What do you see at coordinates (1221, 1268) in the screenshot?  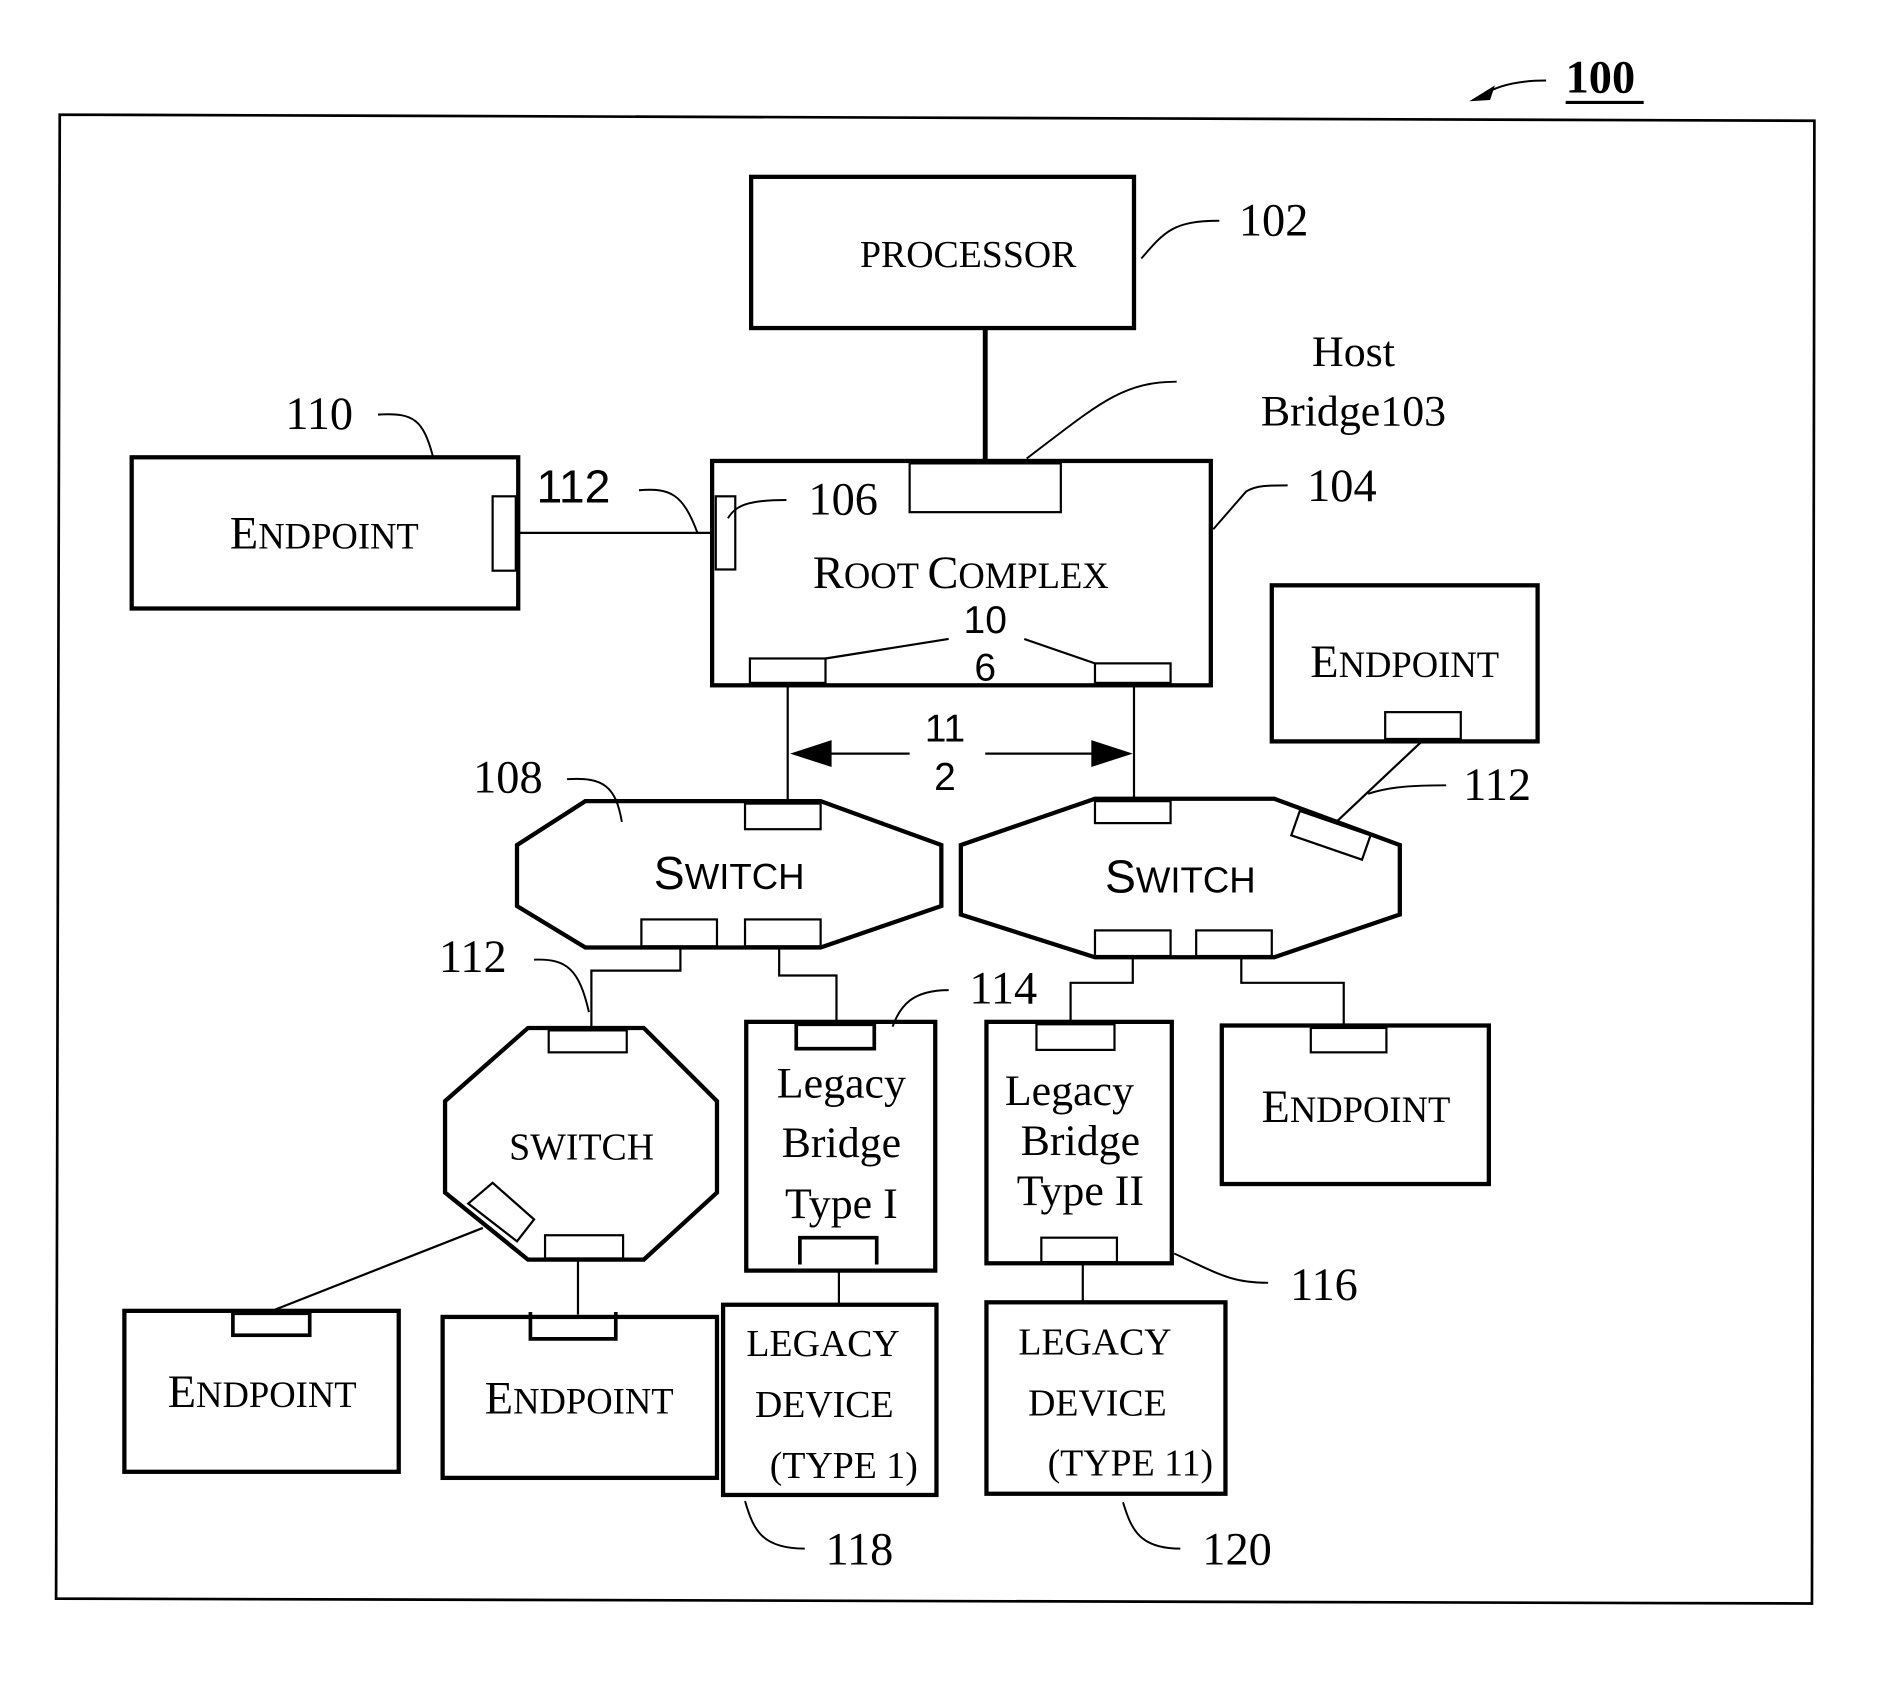 I see `legacy-bridge-2-leader` at bounding box center [1221, 1268].